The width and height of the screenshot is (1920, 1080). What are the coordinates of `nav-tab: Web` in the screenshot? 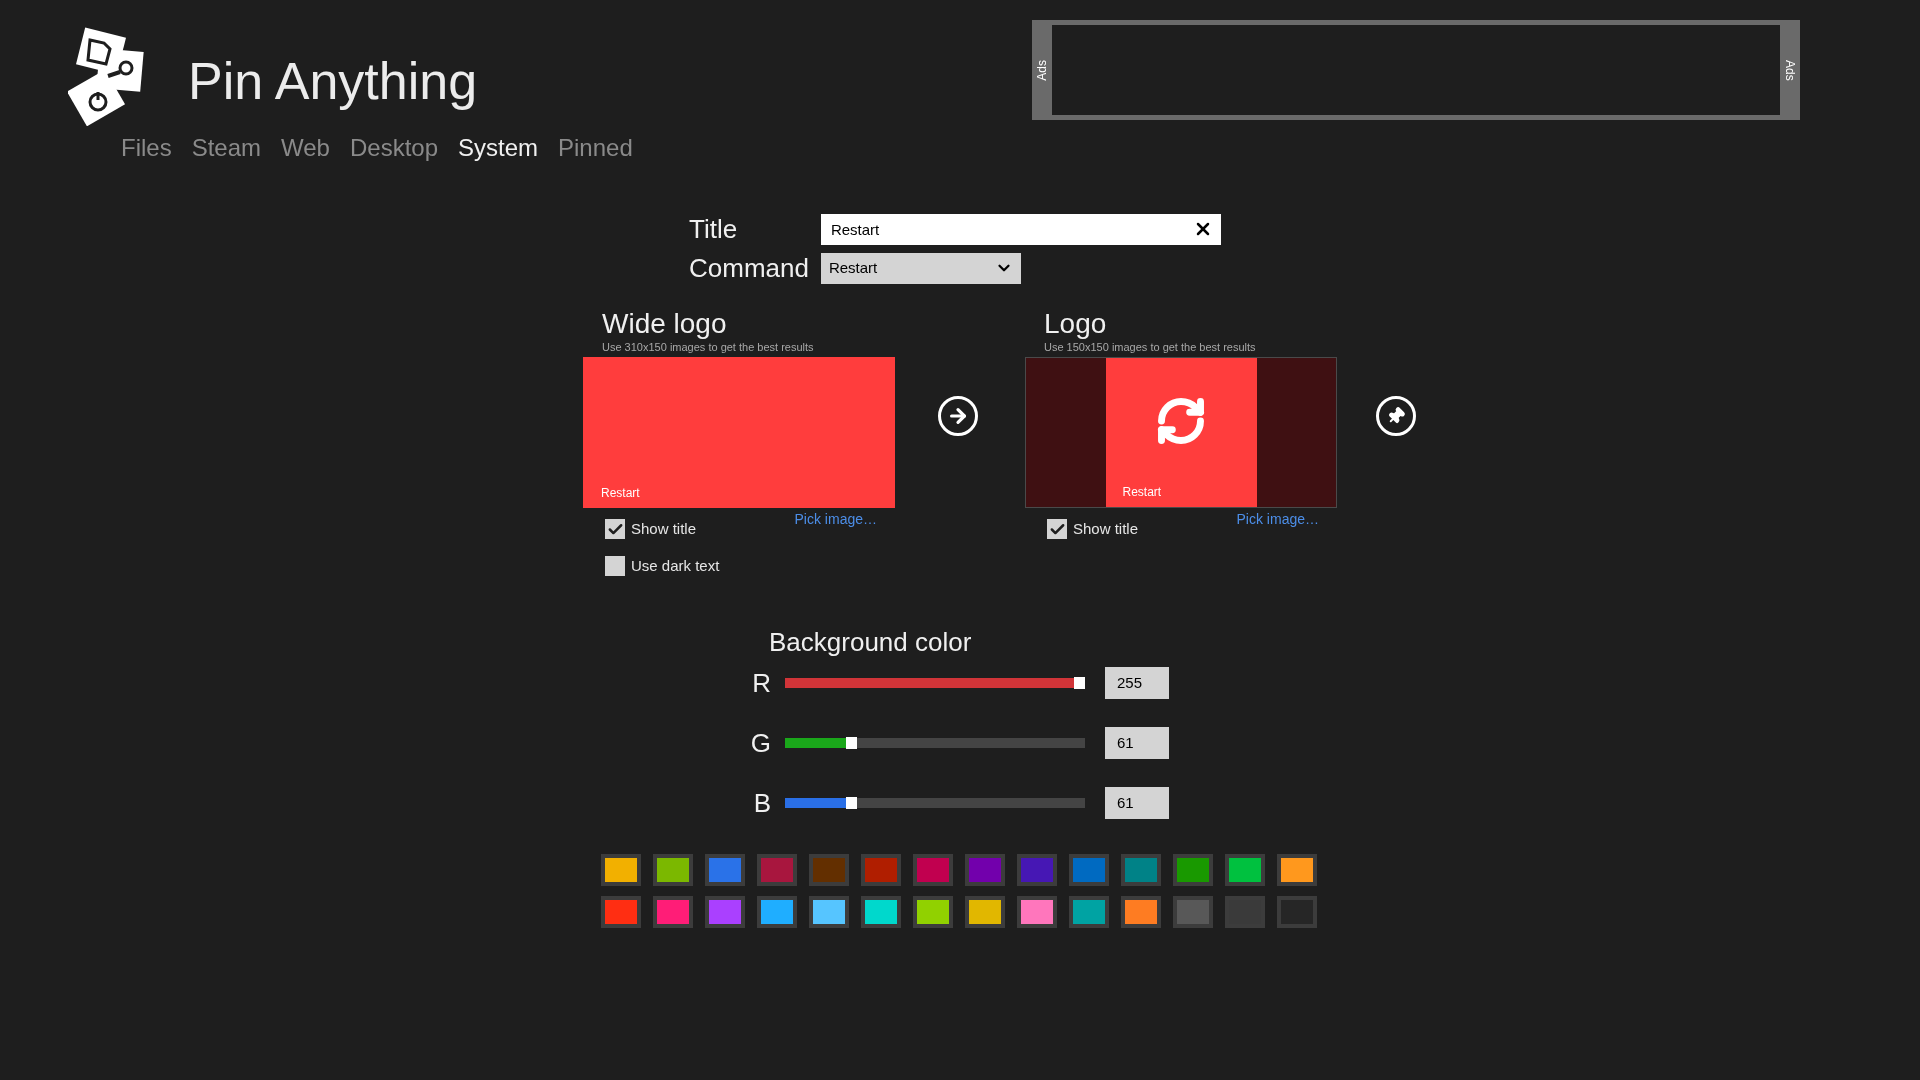 It's located at (305, 148).